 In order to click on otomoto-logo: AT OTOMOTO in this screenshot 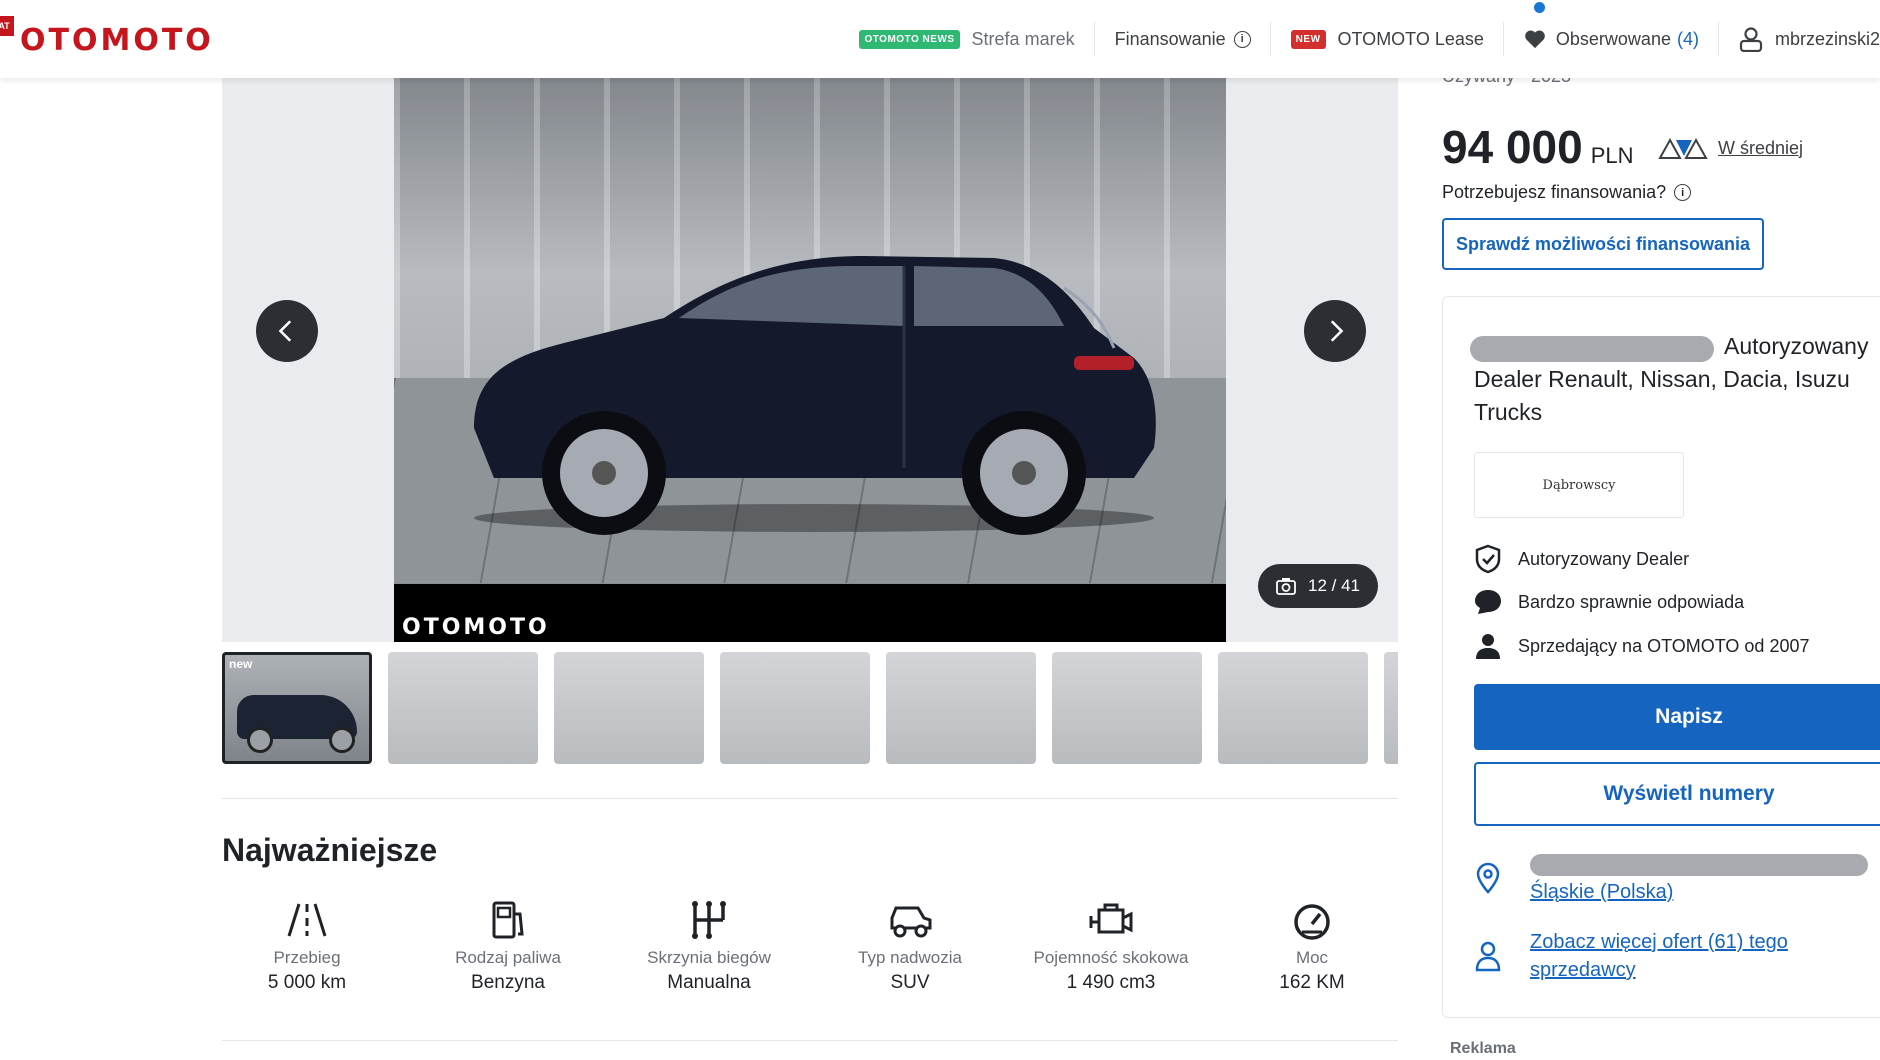, I will do `click(107, 38)`.